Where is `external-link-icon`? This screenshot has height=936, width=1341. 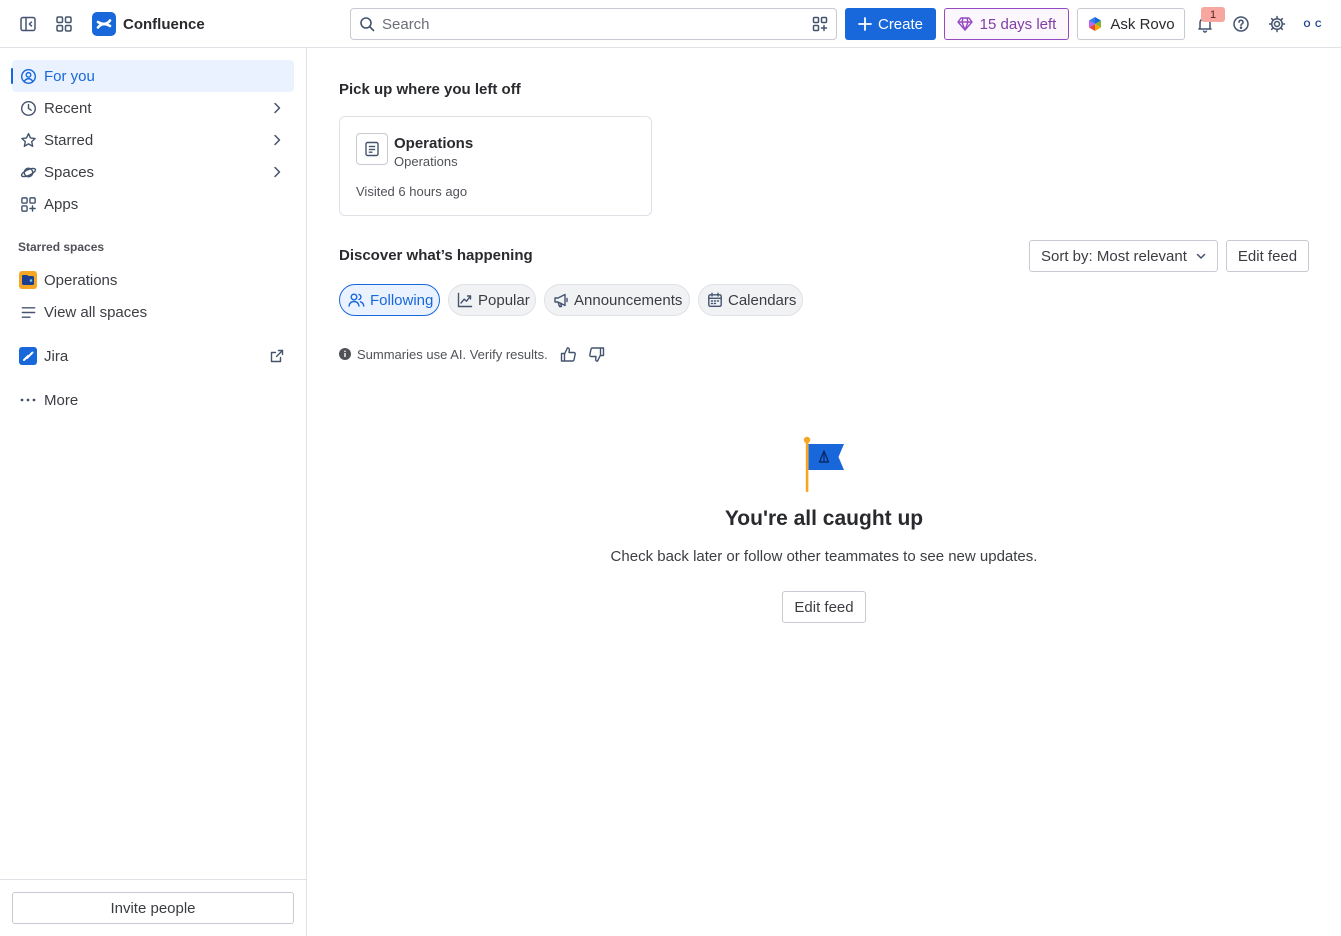
external-link-icon is located at coordinates (277, 356).